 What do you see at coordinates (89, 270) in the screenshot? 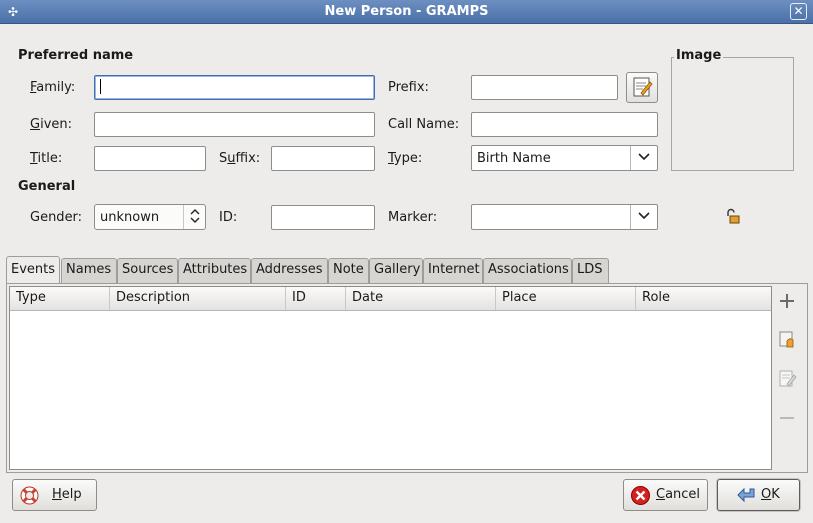
I see `tab-names: Names` at bounding box center [89, 270].